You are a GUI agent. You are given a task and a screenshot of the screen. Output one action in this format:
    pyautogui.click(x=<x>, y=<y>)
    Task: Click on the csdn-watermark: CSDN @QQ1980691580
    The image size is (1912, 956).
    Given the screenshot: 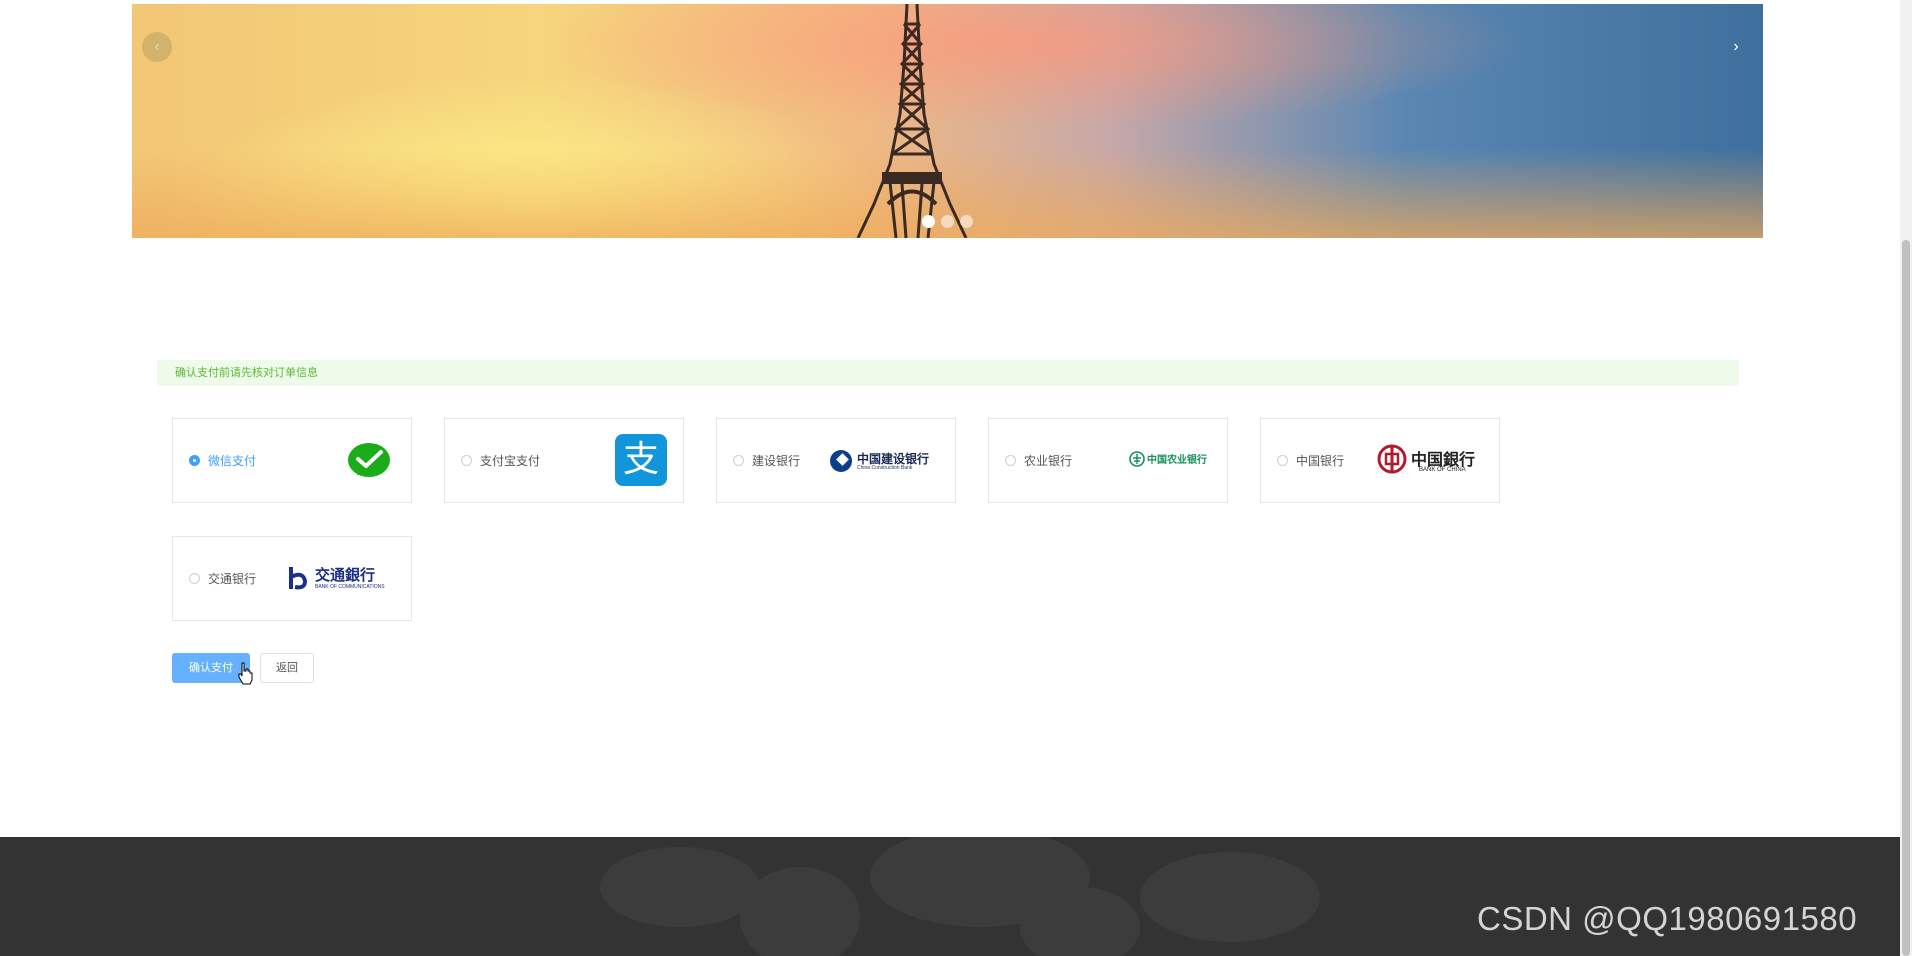 What is the action you would take?
    pyautogui.click(x=1667, y=918)
    